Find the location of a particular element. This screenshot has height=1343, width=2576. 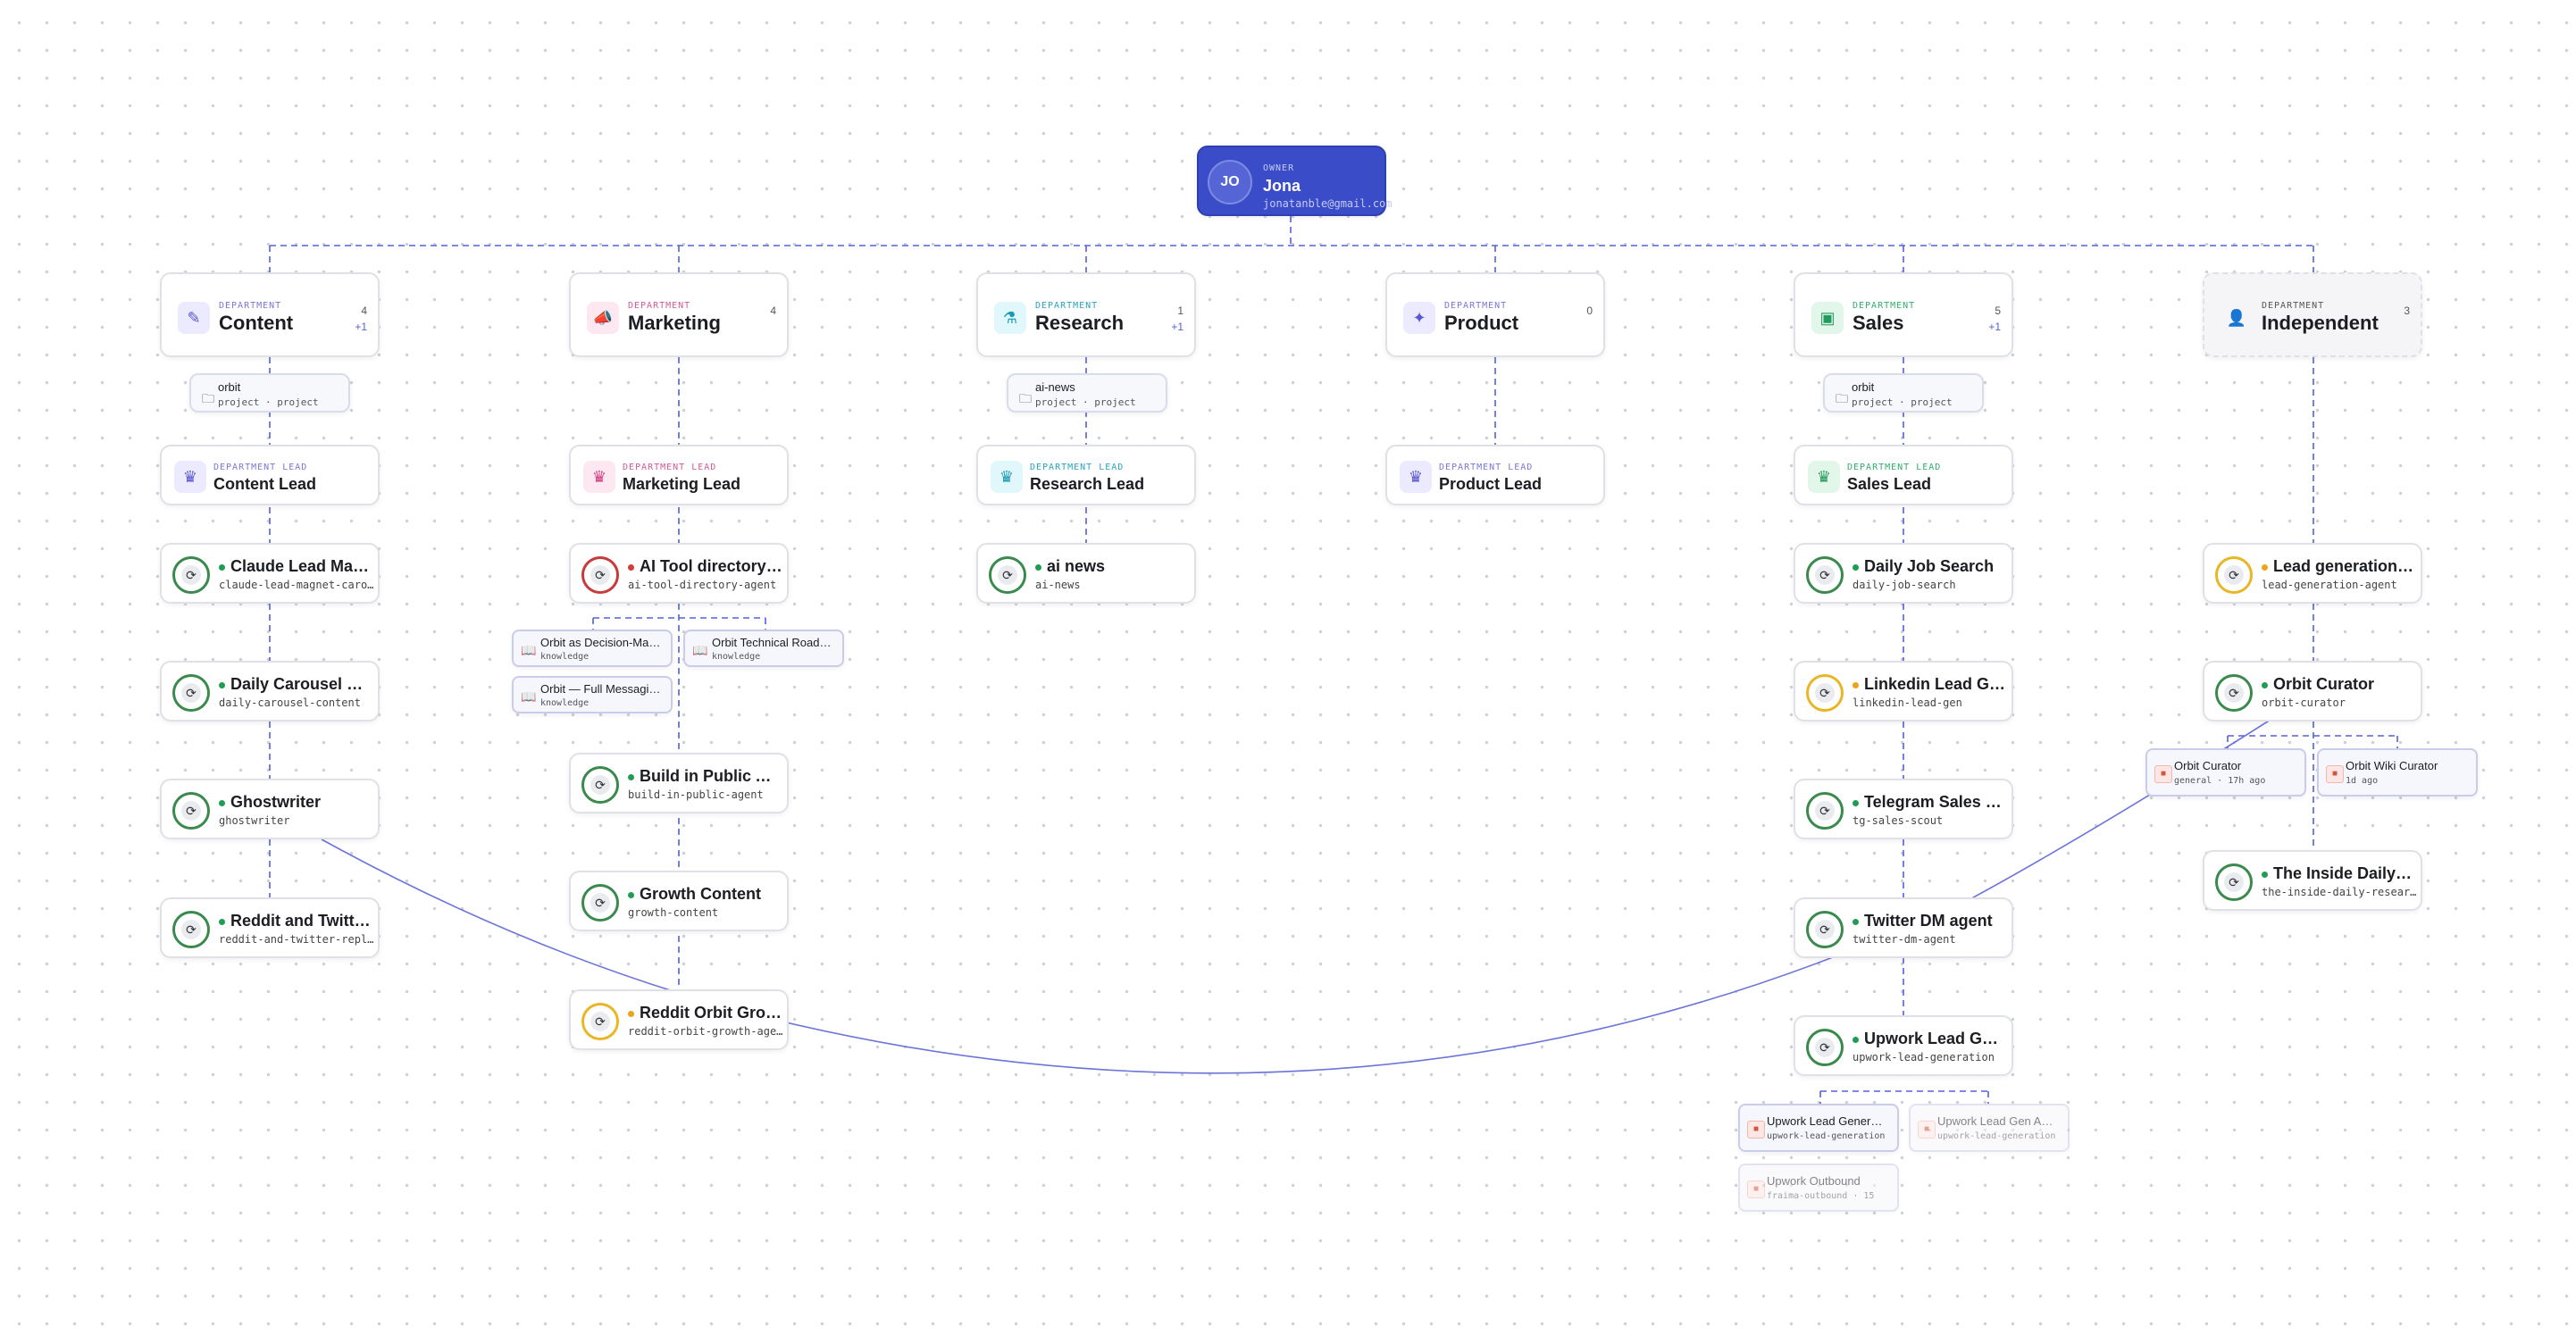

lead-name: Research Lead is located at coordinates (1087, 484).